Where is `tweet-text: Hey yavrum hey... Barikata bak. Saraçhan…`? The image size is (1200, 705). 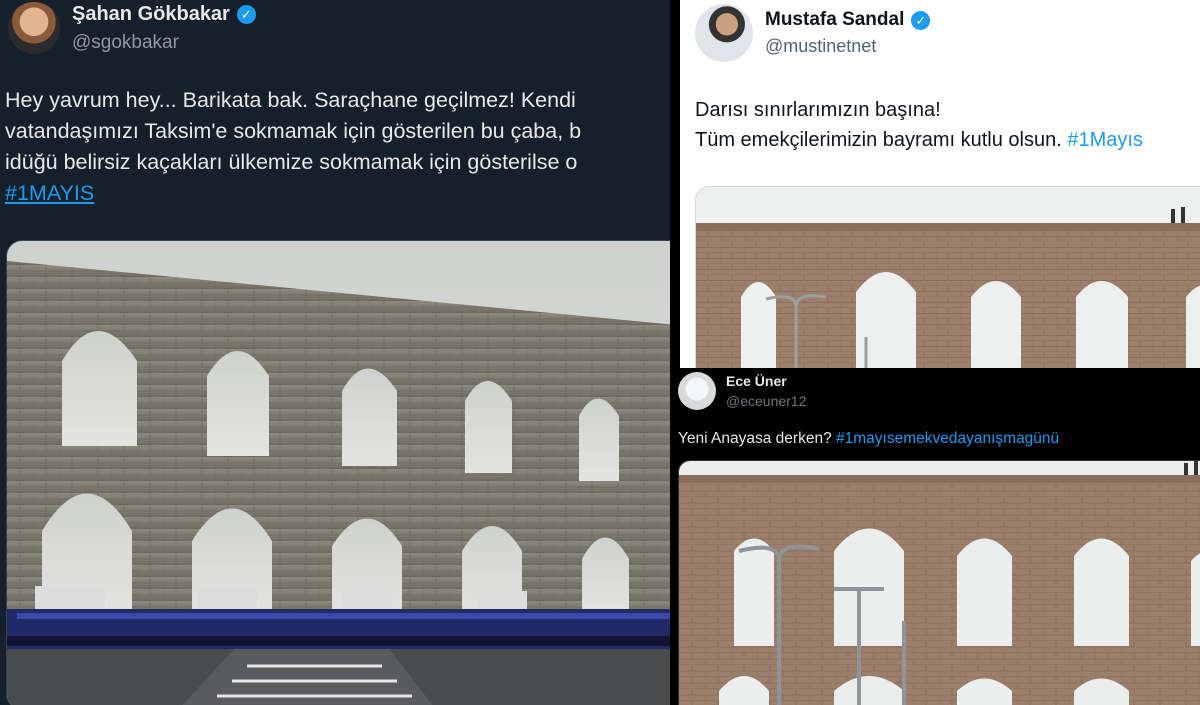
tweet-text: Hey yavrum hey... Barikata bak. Saraçhan… is located at coordinates (337, 147).